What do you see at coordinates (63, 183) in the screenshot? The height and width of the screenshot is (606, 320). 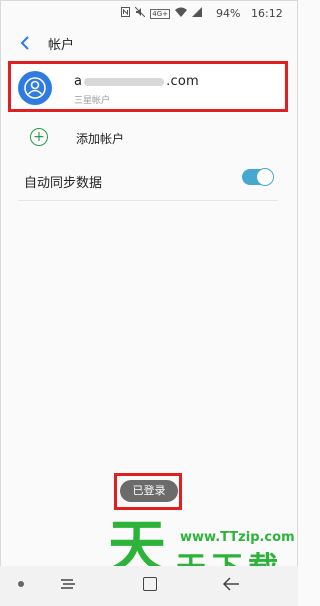 I see `auto-sync-label: 自动同步数据` at bounding box center [63, 183].